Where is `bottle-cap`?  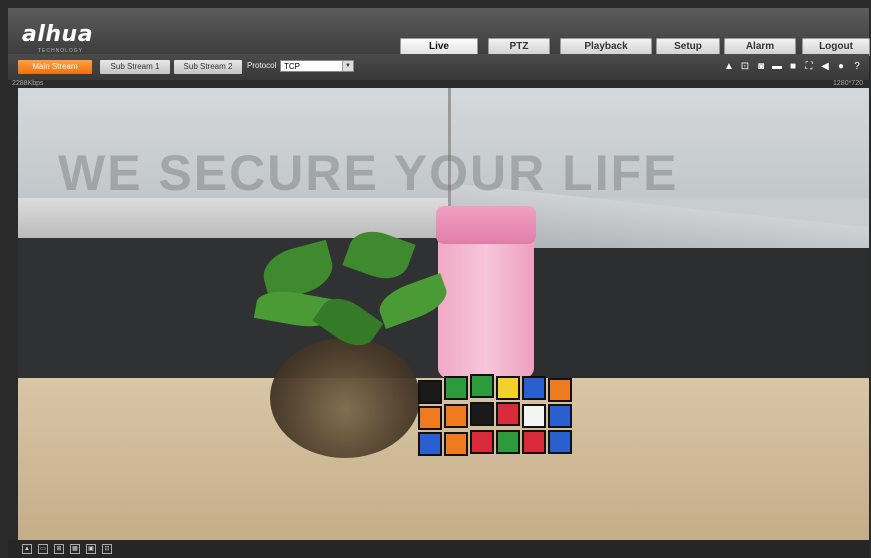
bottle-cap is located at coordinates (486, 225).